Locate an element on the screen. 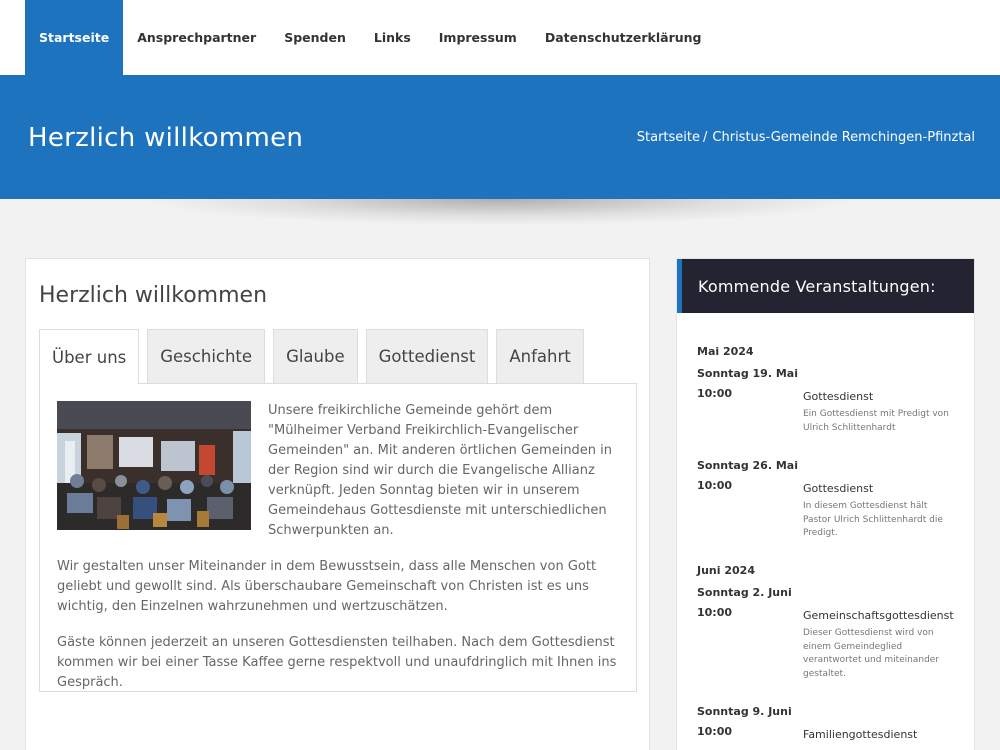 The image size is (1000, 750). breadcrumb-current: Christus-Gemeinde Remchingen-Pfinztal is located at coordinates (843, 137).